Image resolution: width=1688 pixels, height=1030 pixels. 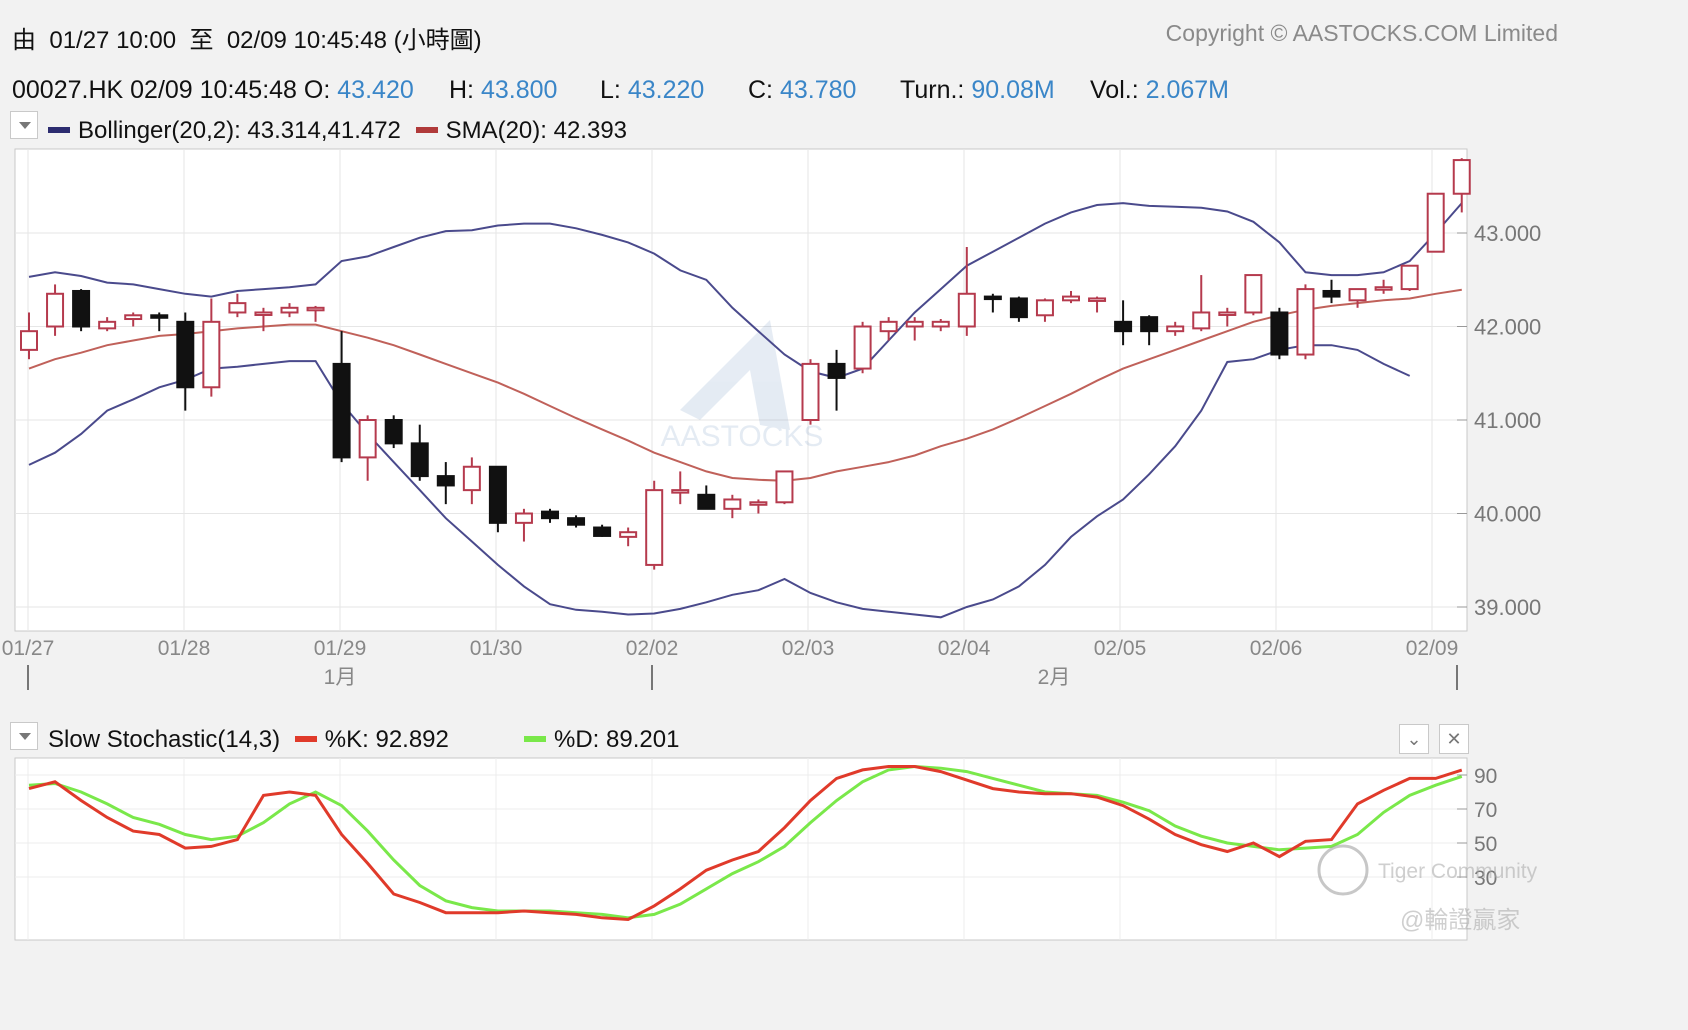 What do you see at coordinates (24, 736) in the screenshot?
I see `stoch-indicator-dropdown` at bounding box center [24, 736].